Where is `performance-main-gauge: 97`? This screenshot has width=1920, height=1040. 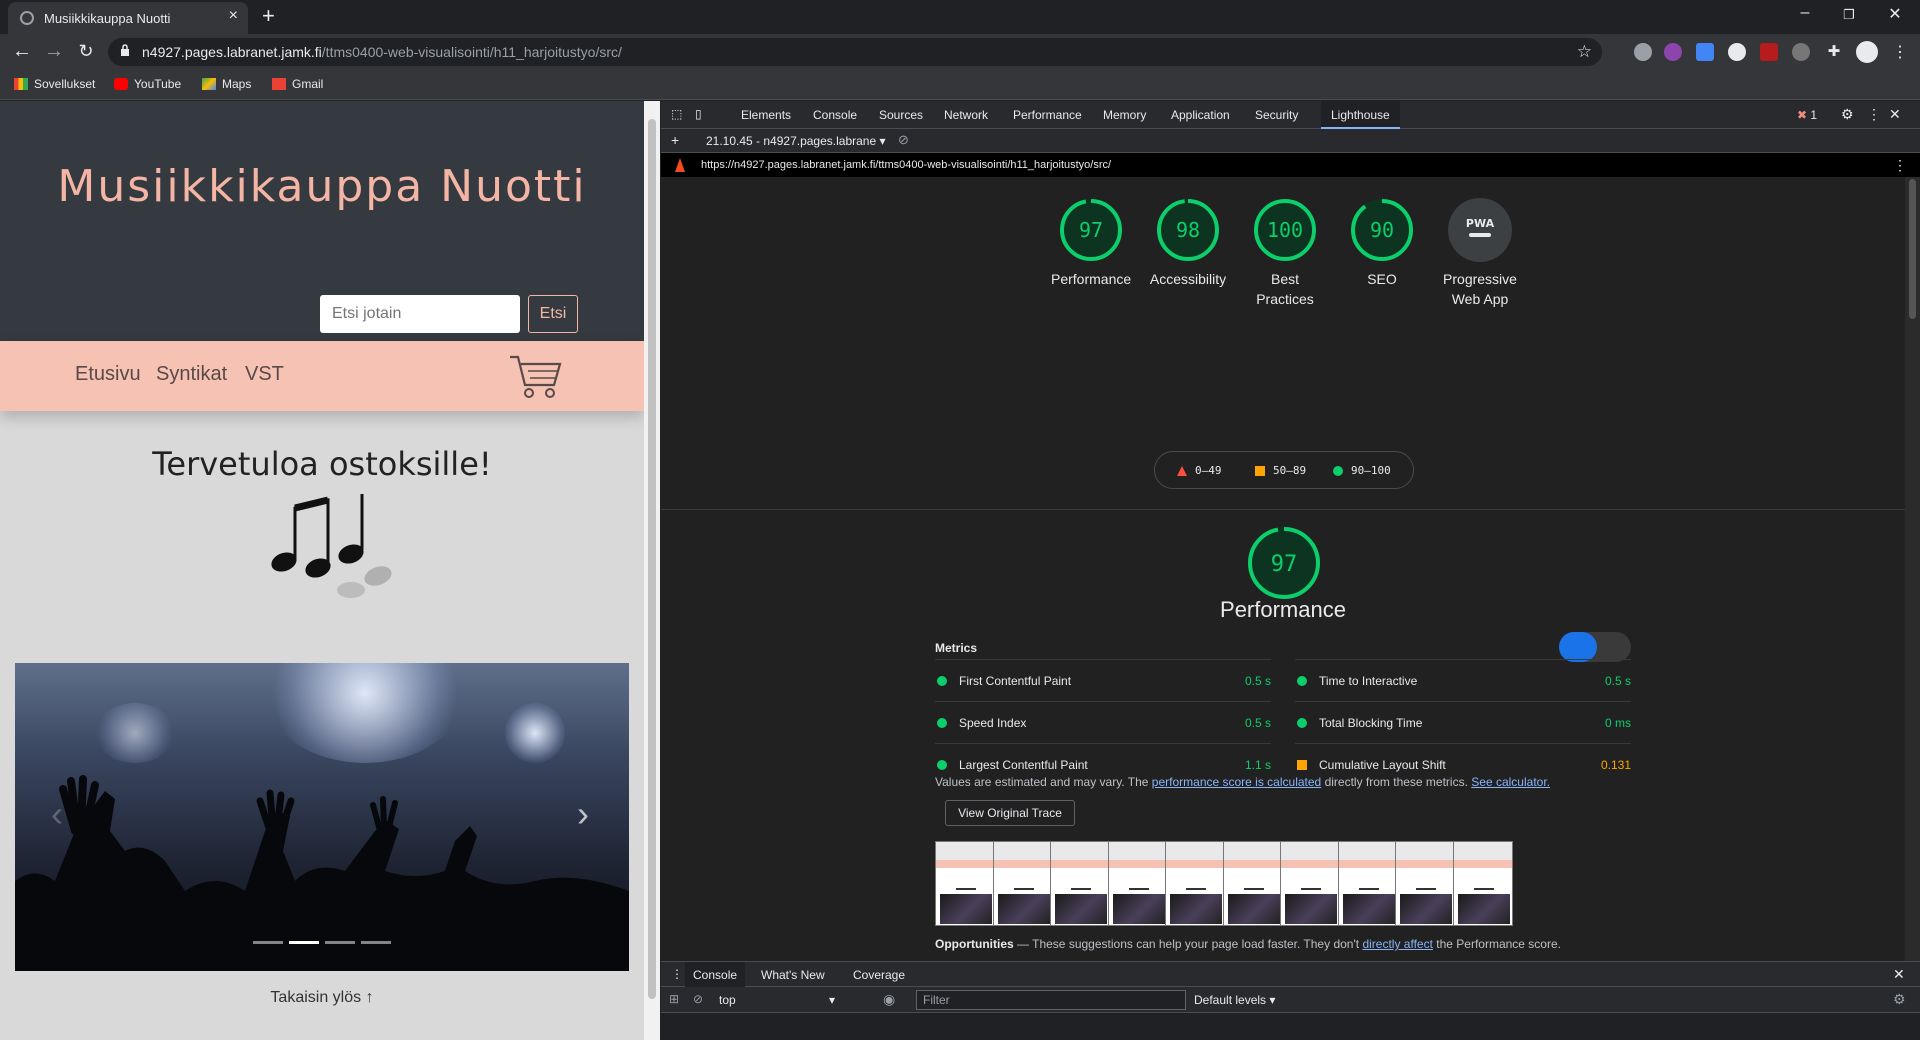
performance-main-gauge: 97 is located at coordinates (1284, 563).